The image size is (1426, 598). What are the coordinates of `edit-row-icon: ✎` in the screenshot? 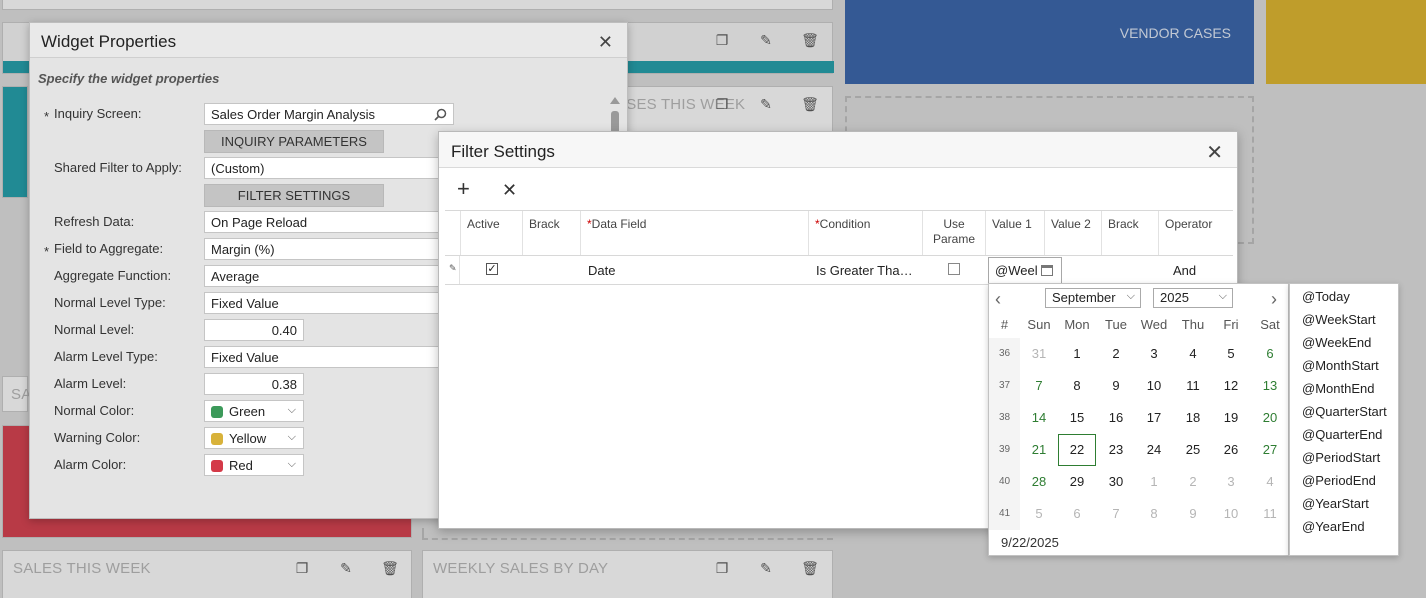 It's located at (452, 270).